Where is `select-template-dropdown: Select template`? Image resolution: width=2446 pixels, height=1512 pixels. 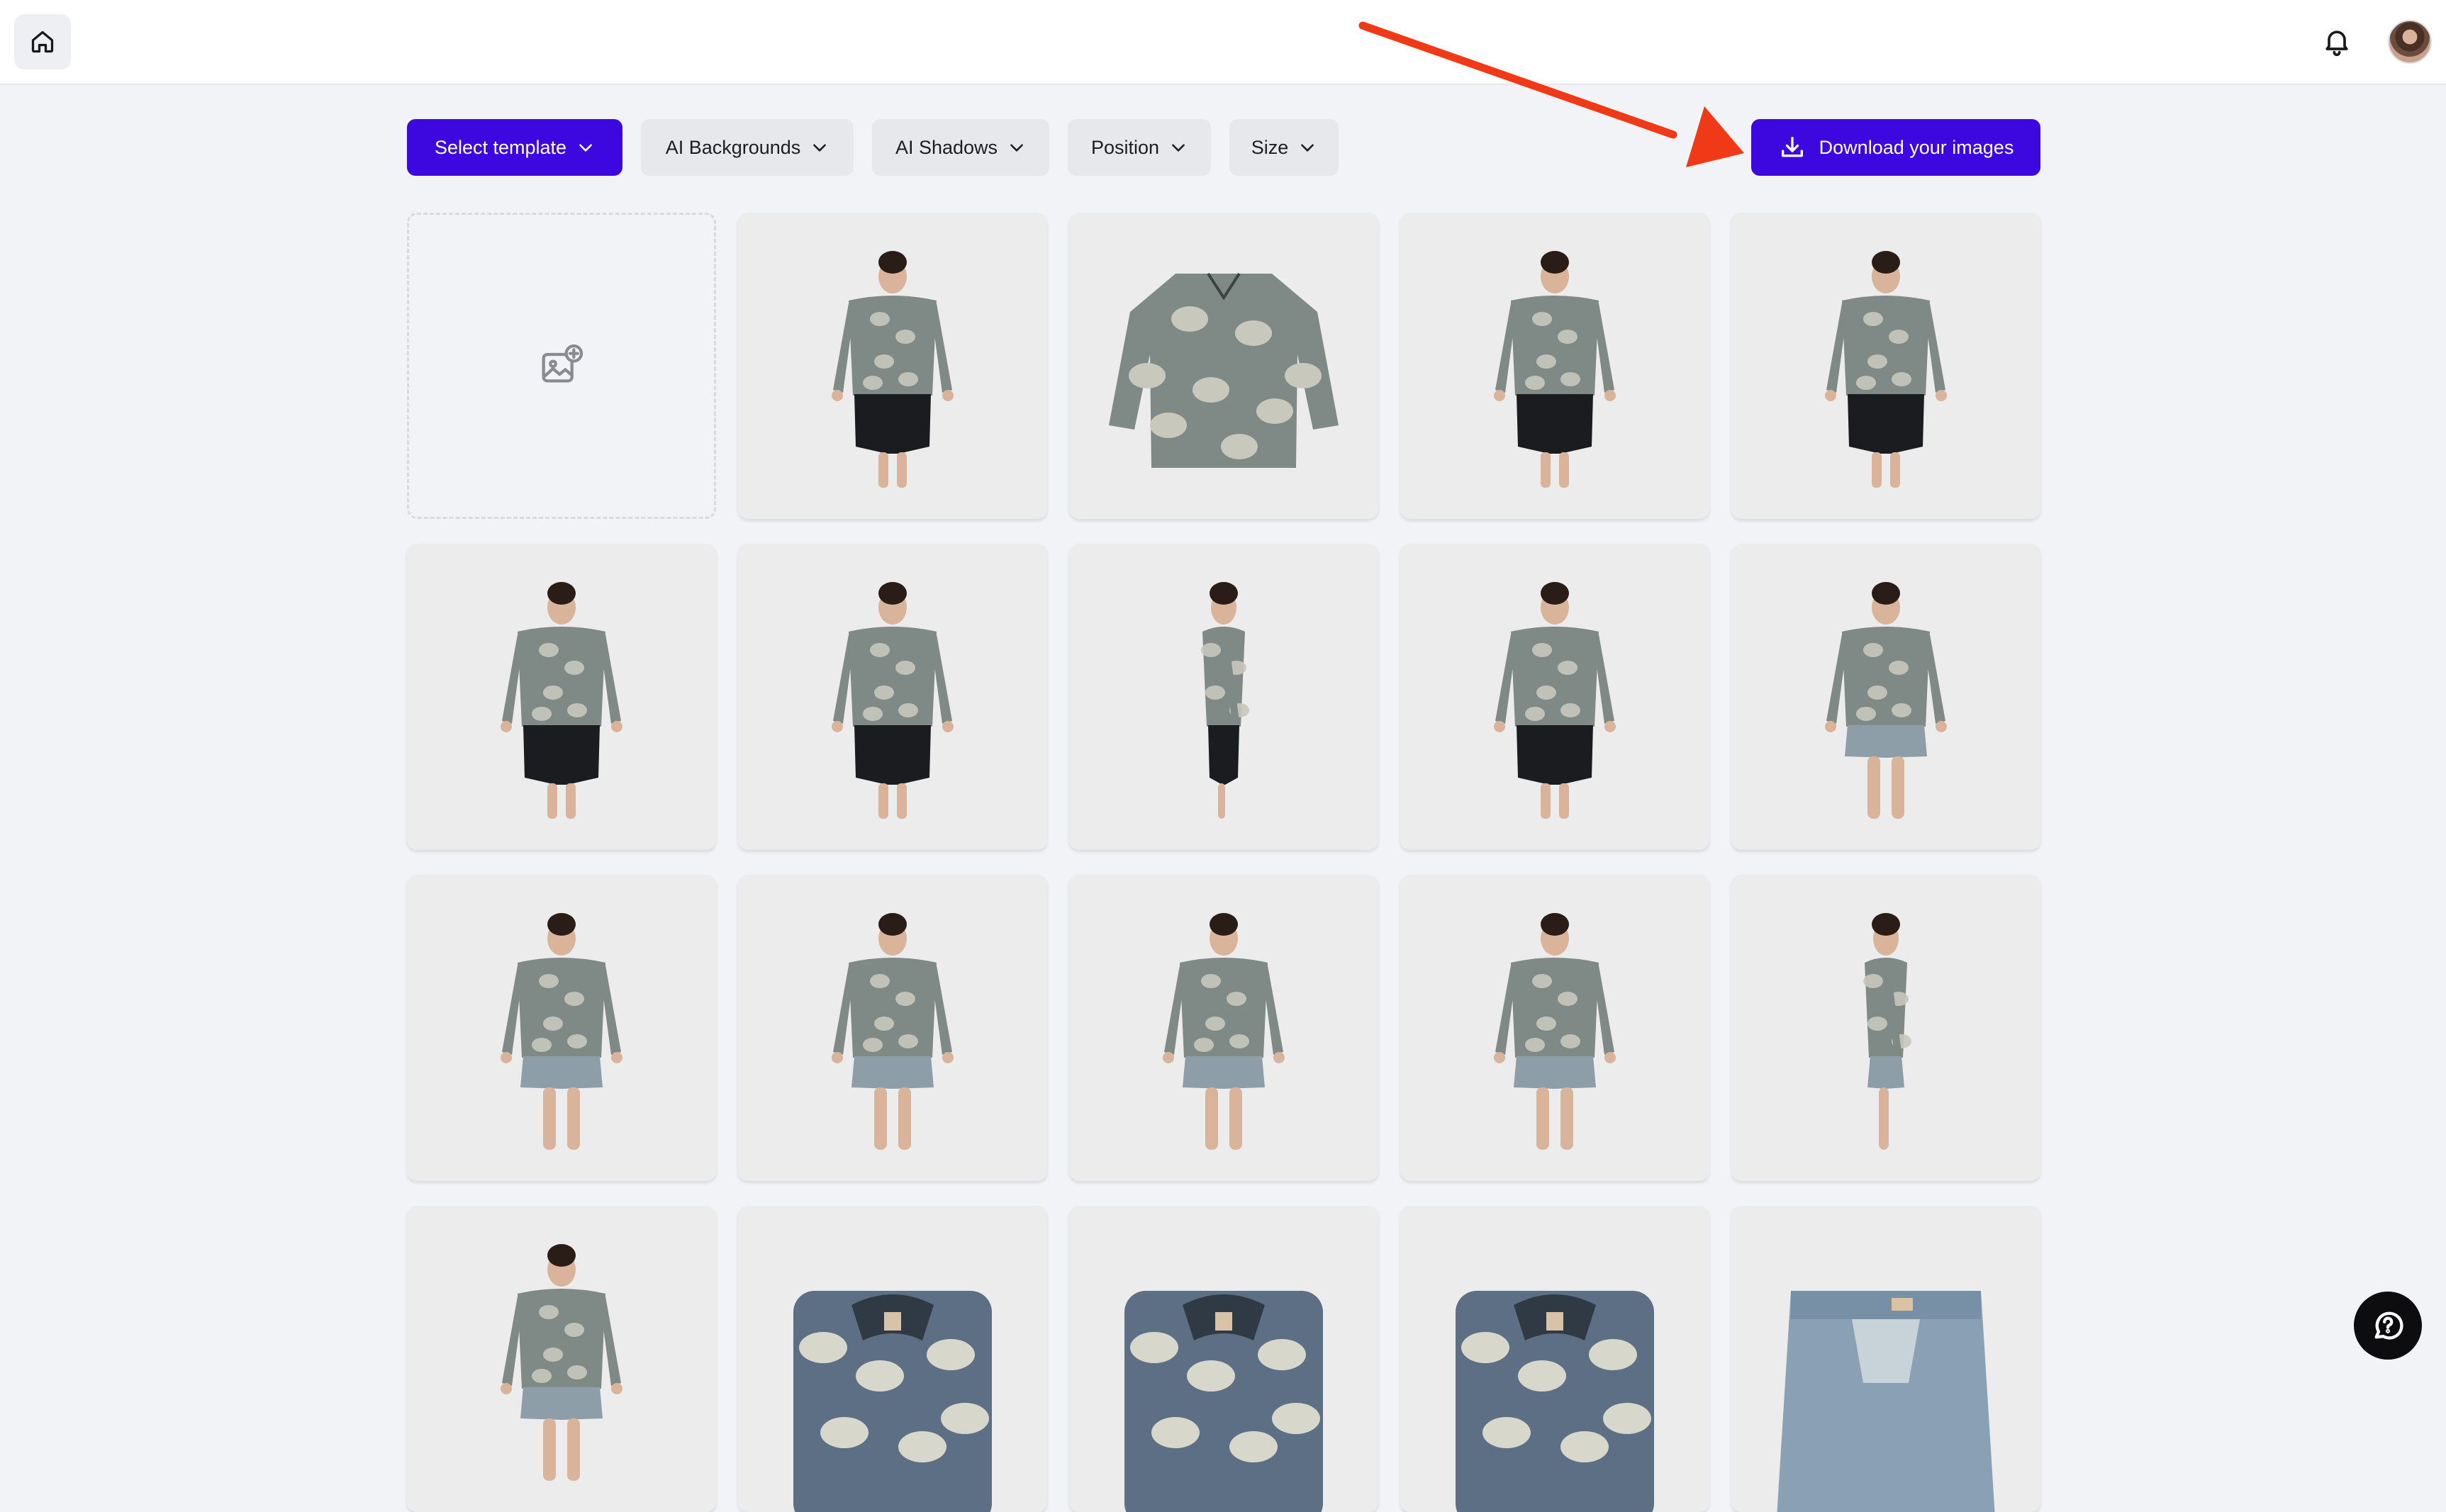
select-template-dropdown: Select template is located at coordinates (514, 148).